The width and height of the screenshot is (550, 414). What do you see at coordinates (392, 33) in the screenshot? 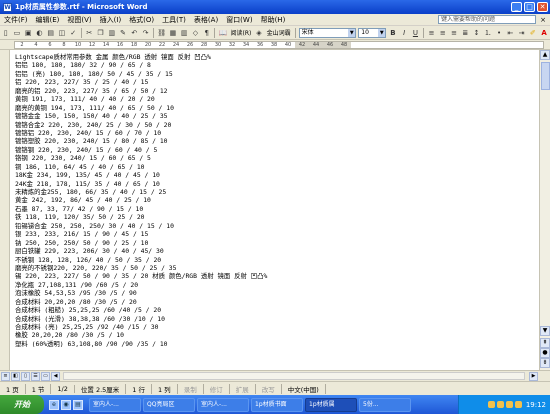
I see `bold-button: B` at bounding box center [392, 33].